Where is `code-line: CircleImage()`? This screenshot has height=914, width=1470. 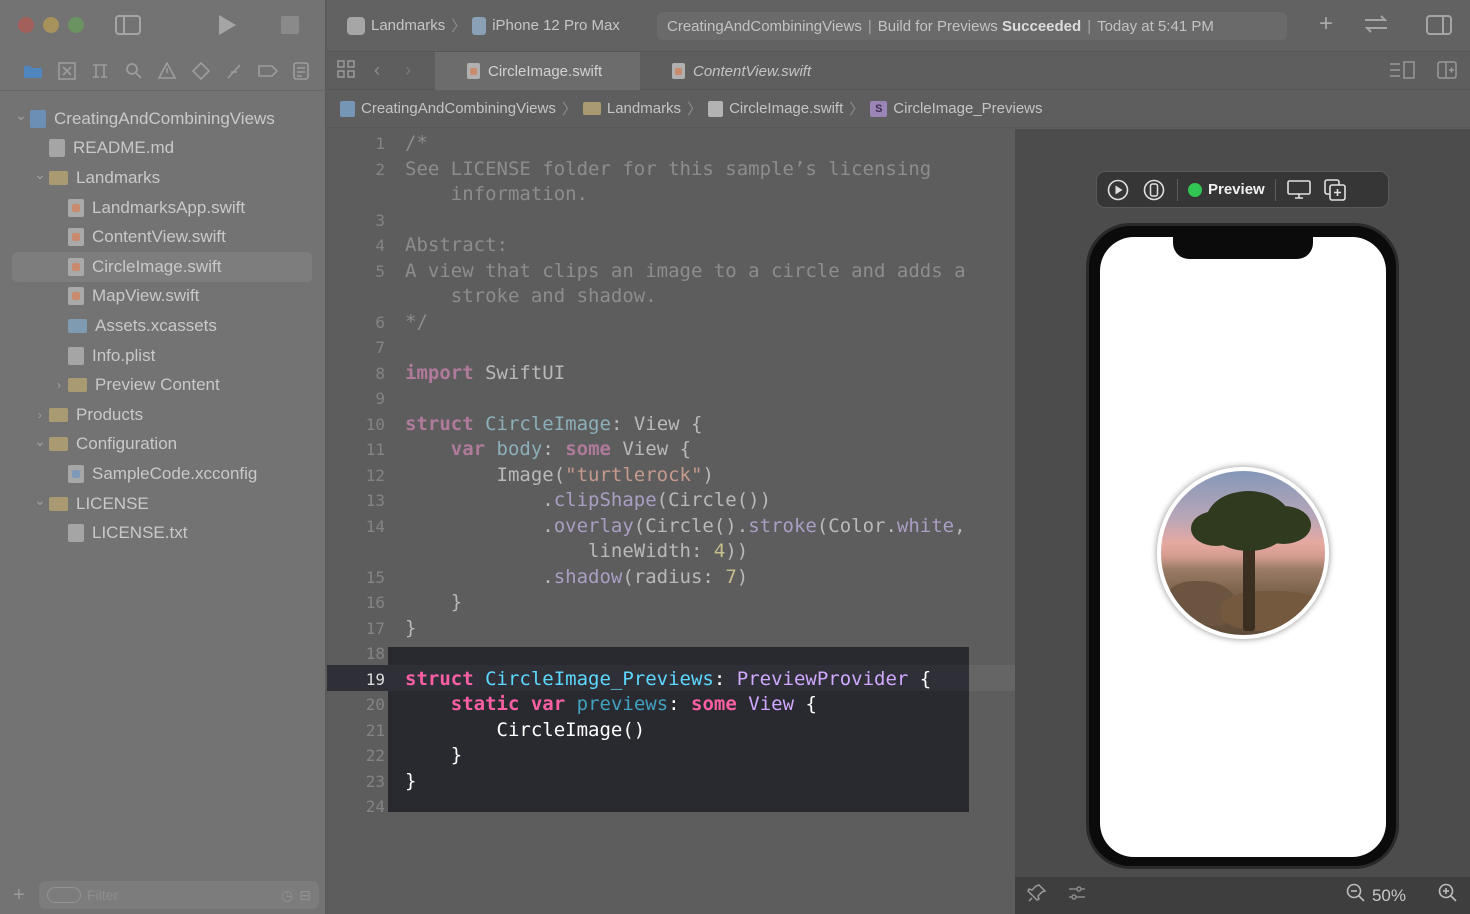 code-line: CircleImage() is located at coordinates (525, 730).